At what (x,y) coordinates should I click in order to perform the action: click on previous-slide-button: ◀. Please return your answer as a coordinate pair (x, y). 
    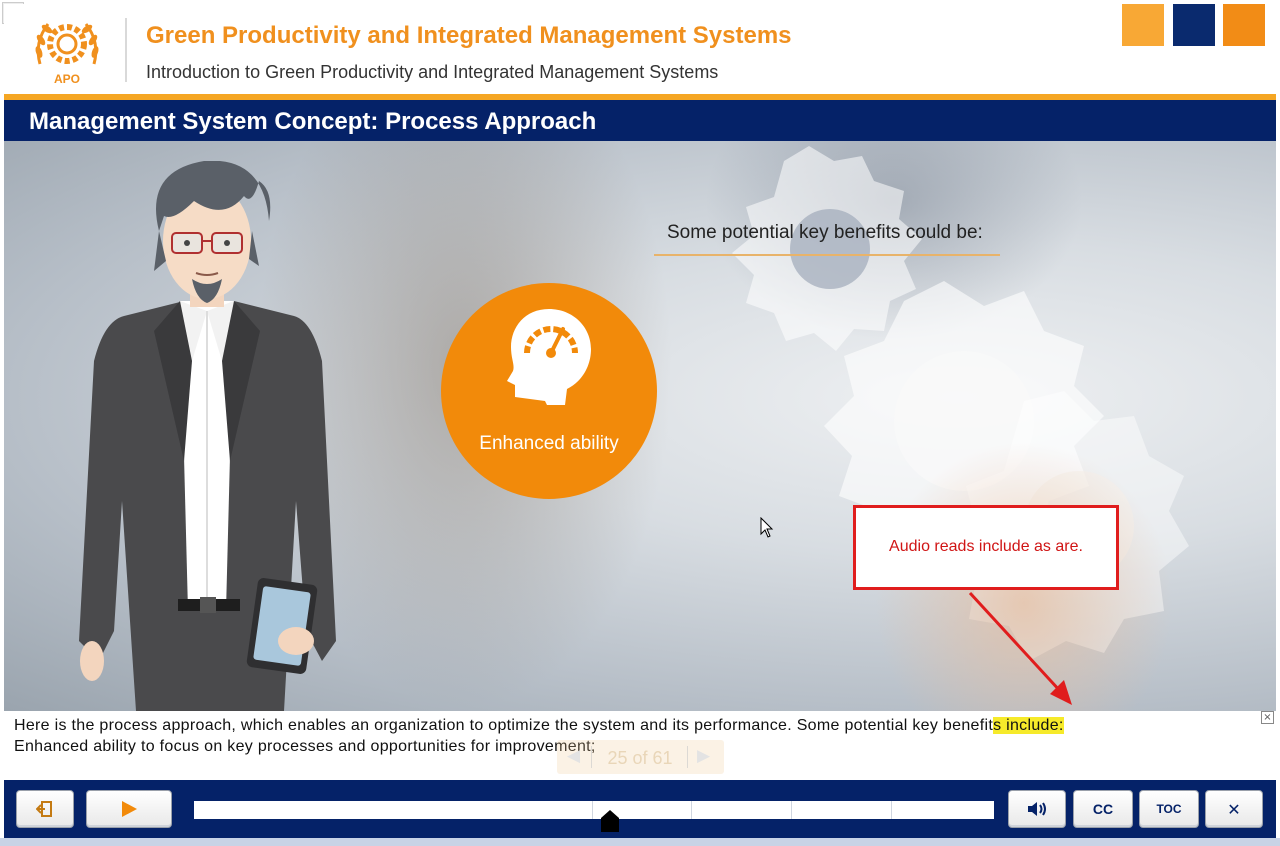
    Looking at the image, I should click on (573, 756).